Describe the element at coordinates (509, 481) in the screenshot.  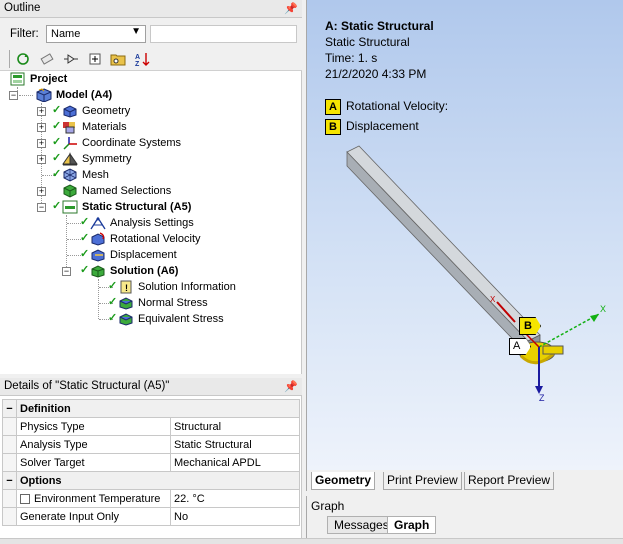
I see `tab-report-preview: Report Preview` at that location.